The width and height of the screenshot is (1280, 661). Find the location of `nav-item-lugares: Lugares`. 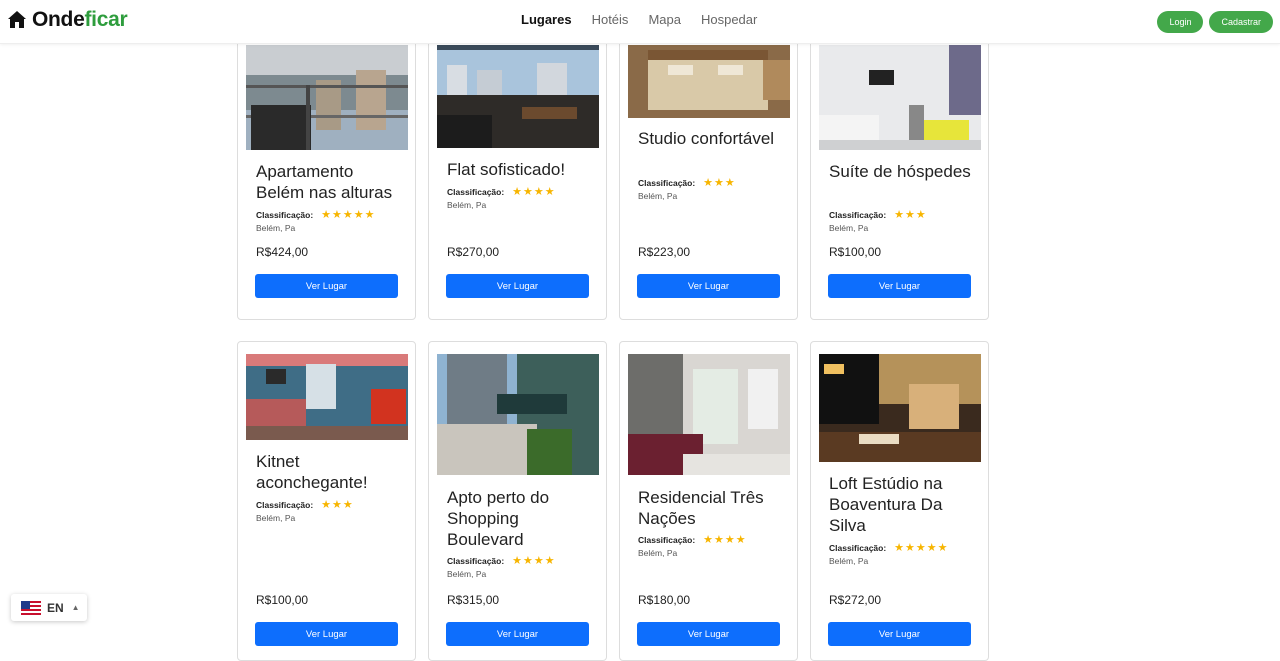

nav-item-lugares: Lugares is located at coordinates (546, 19).